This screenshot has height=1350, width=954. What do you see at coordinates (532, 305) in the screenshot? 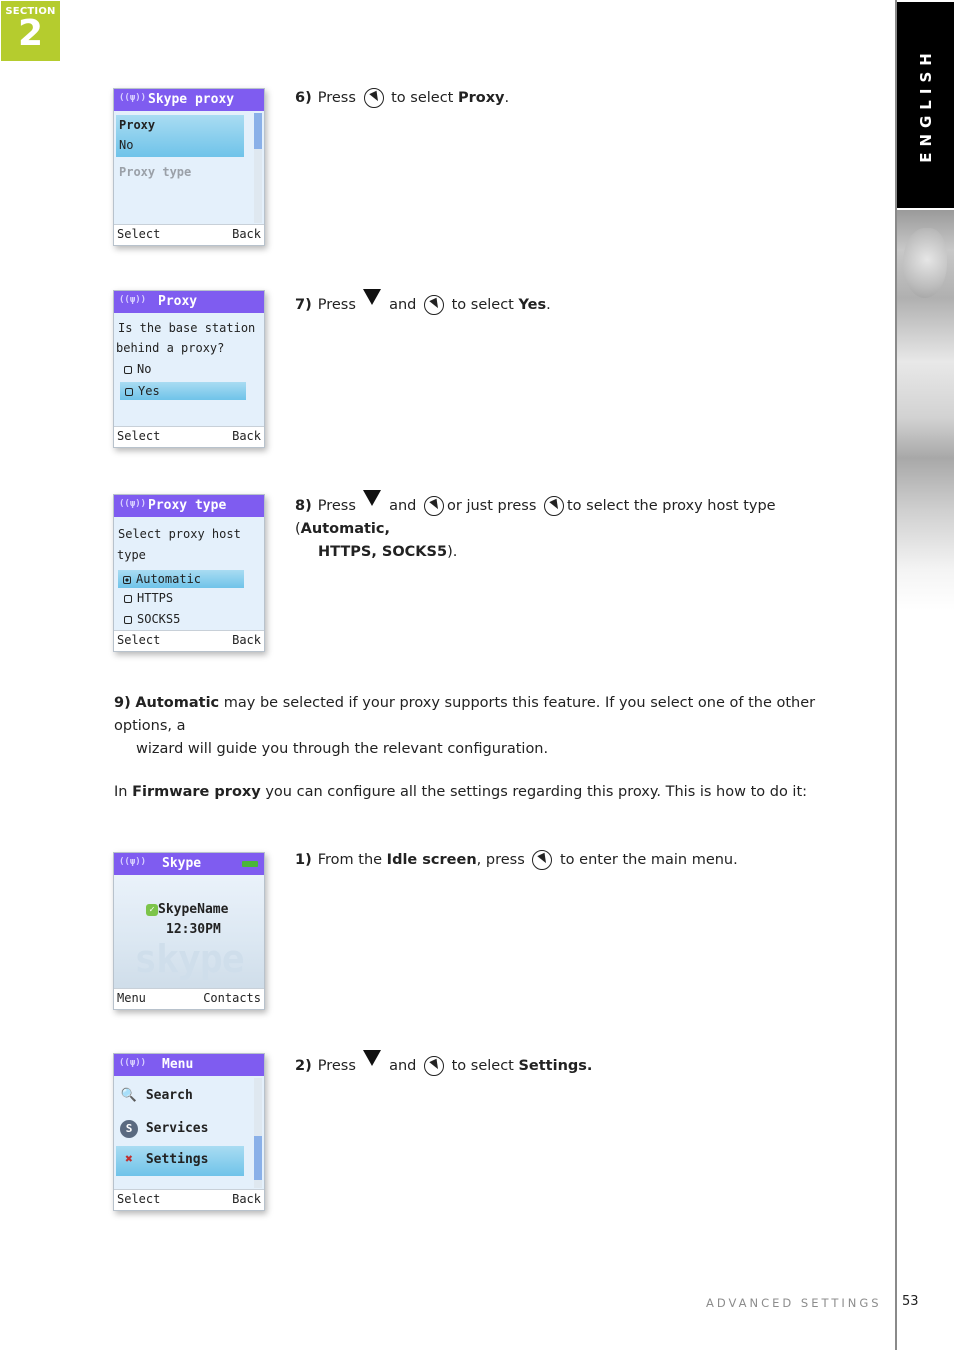
I see `step-bold: Yes` at bounding box center [532, 305].